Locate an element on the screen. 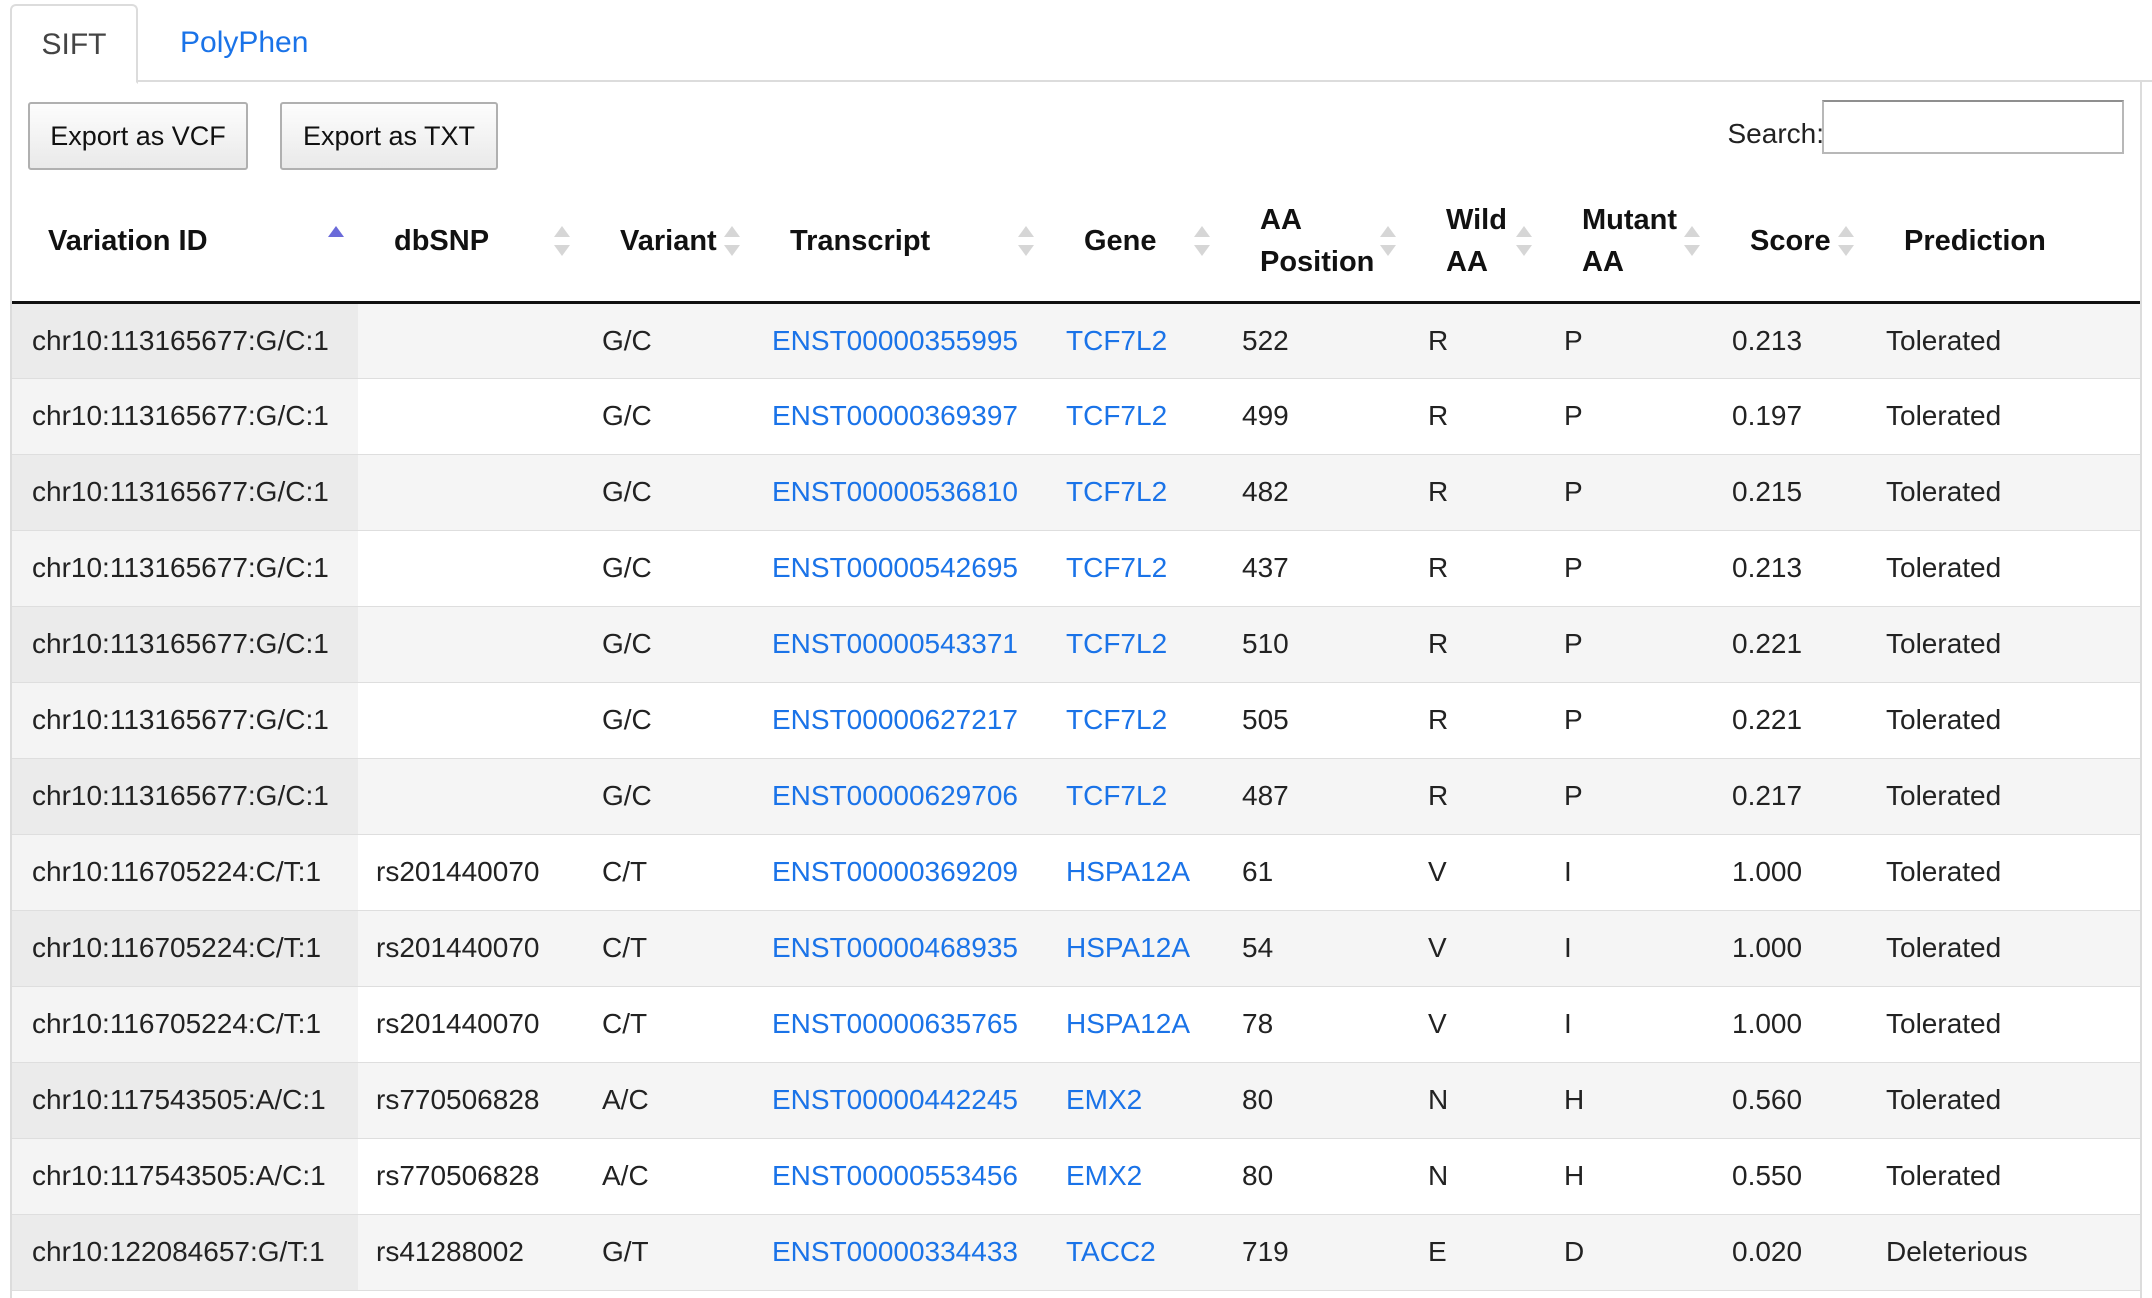 The width and height of the screenshot is (2152, 1298). cell-score: 0.213 is located at coordinates (1791, 568).